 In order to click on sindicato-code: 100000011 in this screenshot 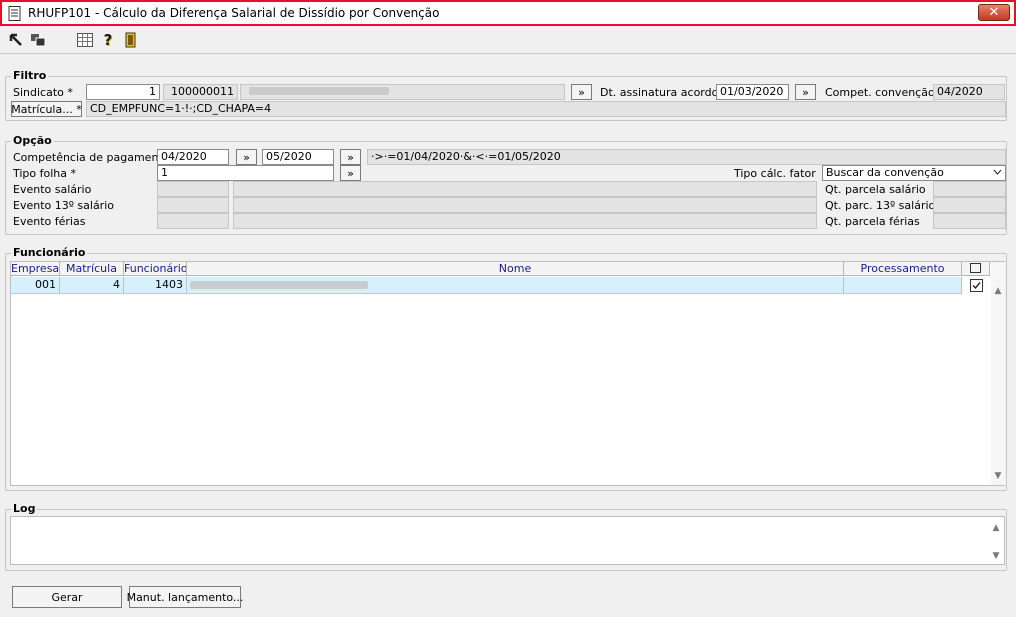, I will do `click(200, 92)`.